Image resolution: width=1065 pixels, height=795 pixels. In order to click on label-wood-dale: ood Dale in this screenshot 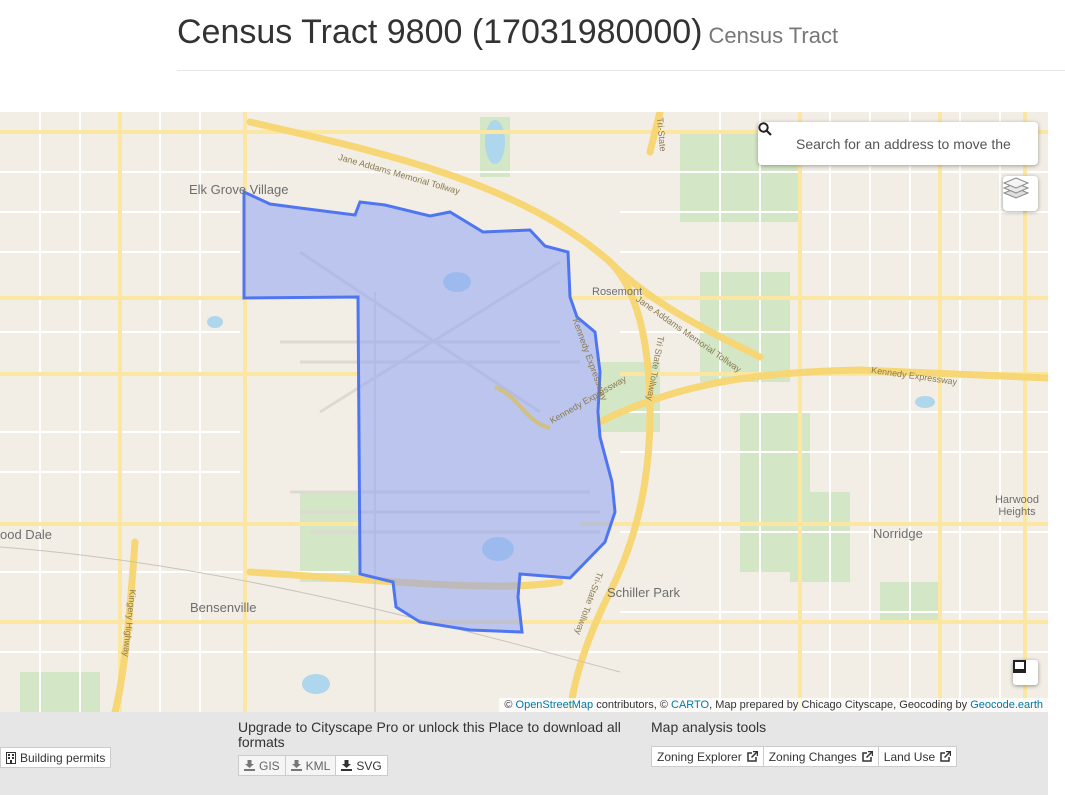, I will do `click(26, 534)`.